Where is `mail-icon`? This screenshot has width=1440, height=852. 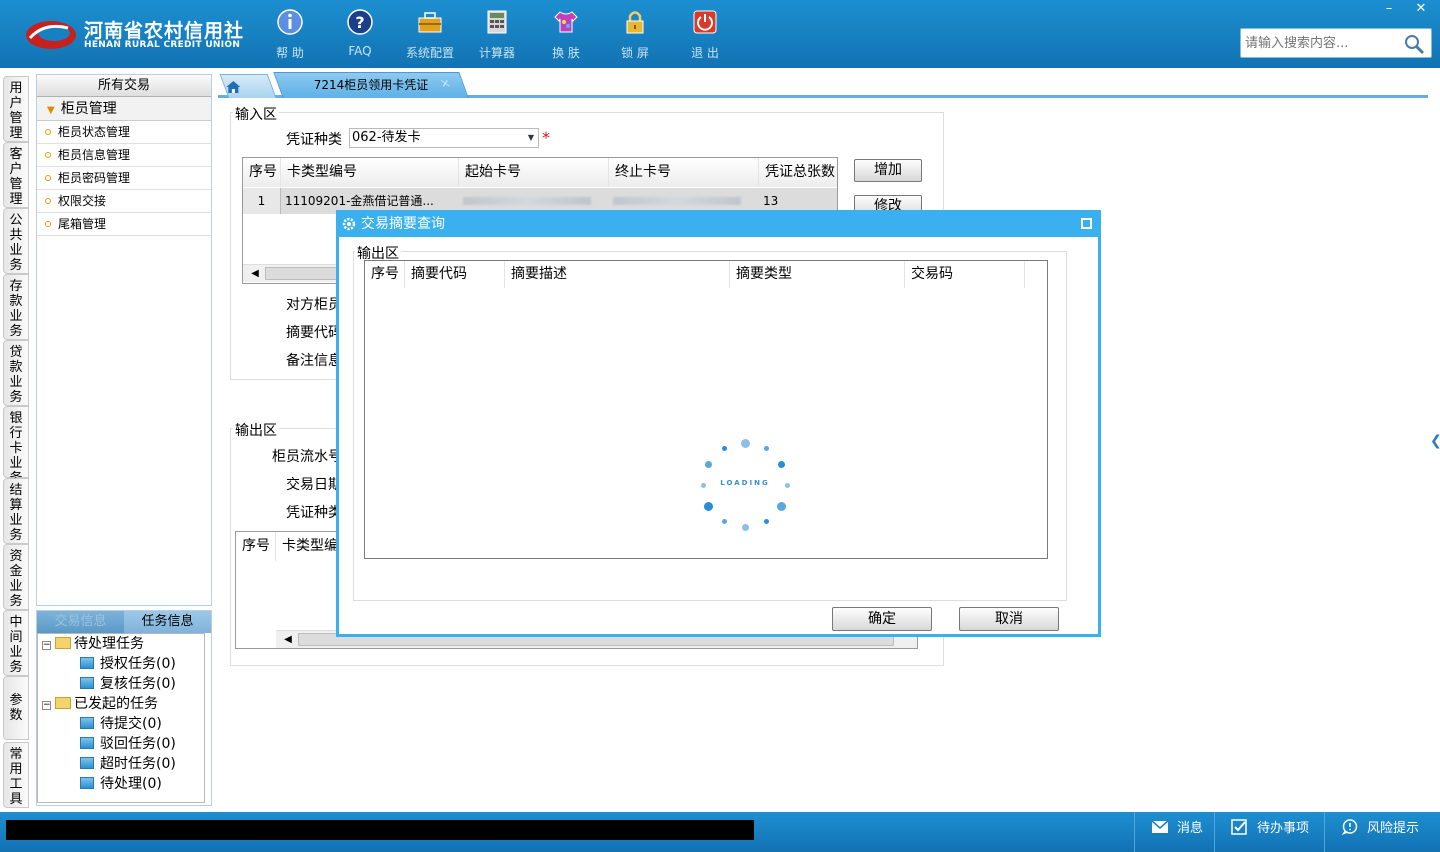 mail-icon is located at coordinates (1160, 826).